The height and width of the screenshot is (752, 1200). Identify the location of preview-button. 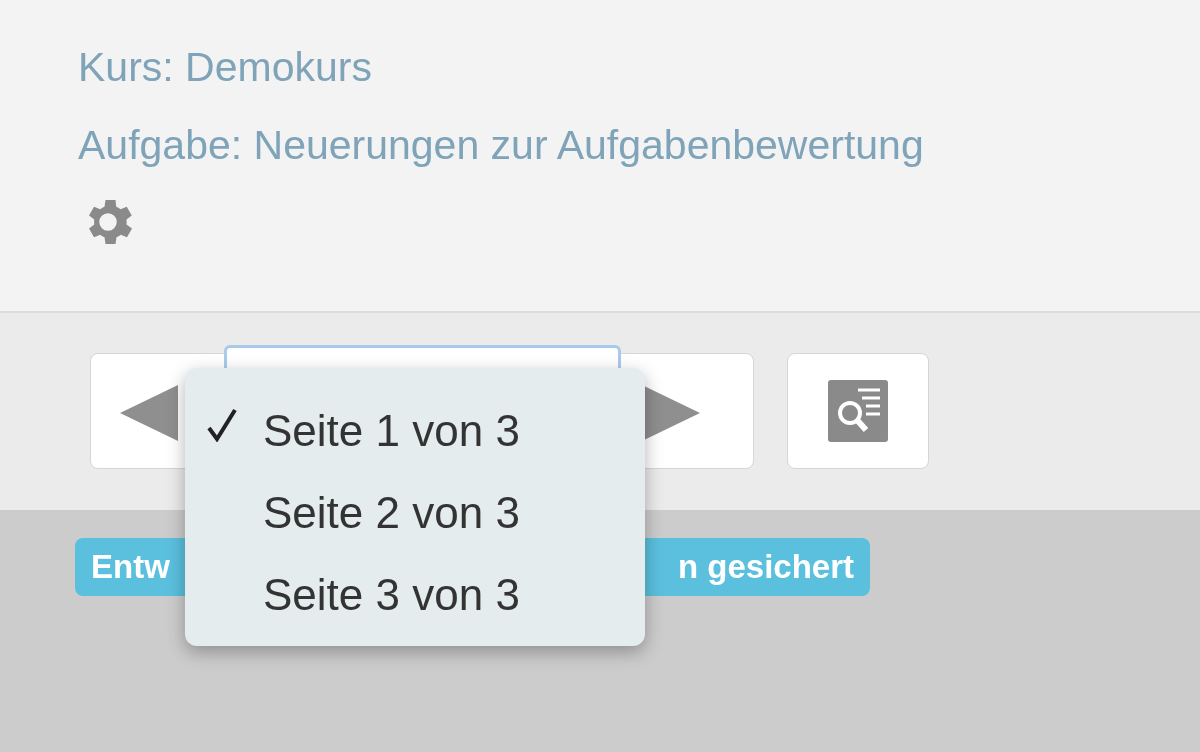
(858, 411).